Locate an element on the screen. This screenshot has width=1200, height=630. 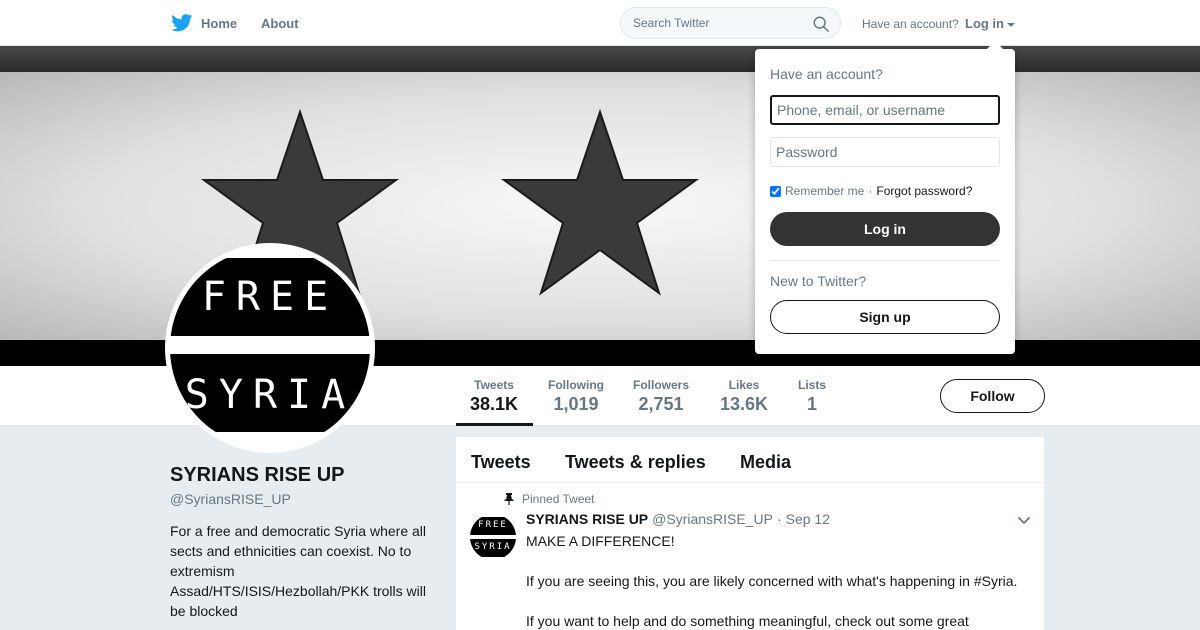
nav-about-link: About is located at coordinates (280, 23).